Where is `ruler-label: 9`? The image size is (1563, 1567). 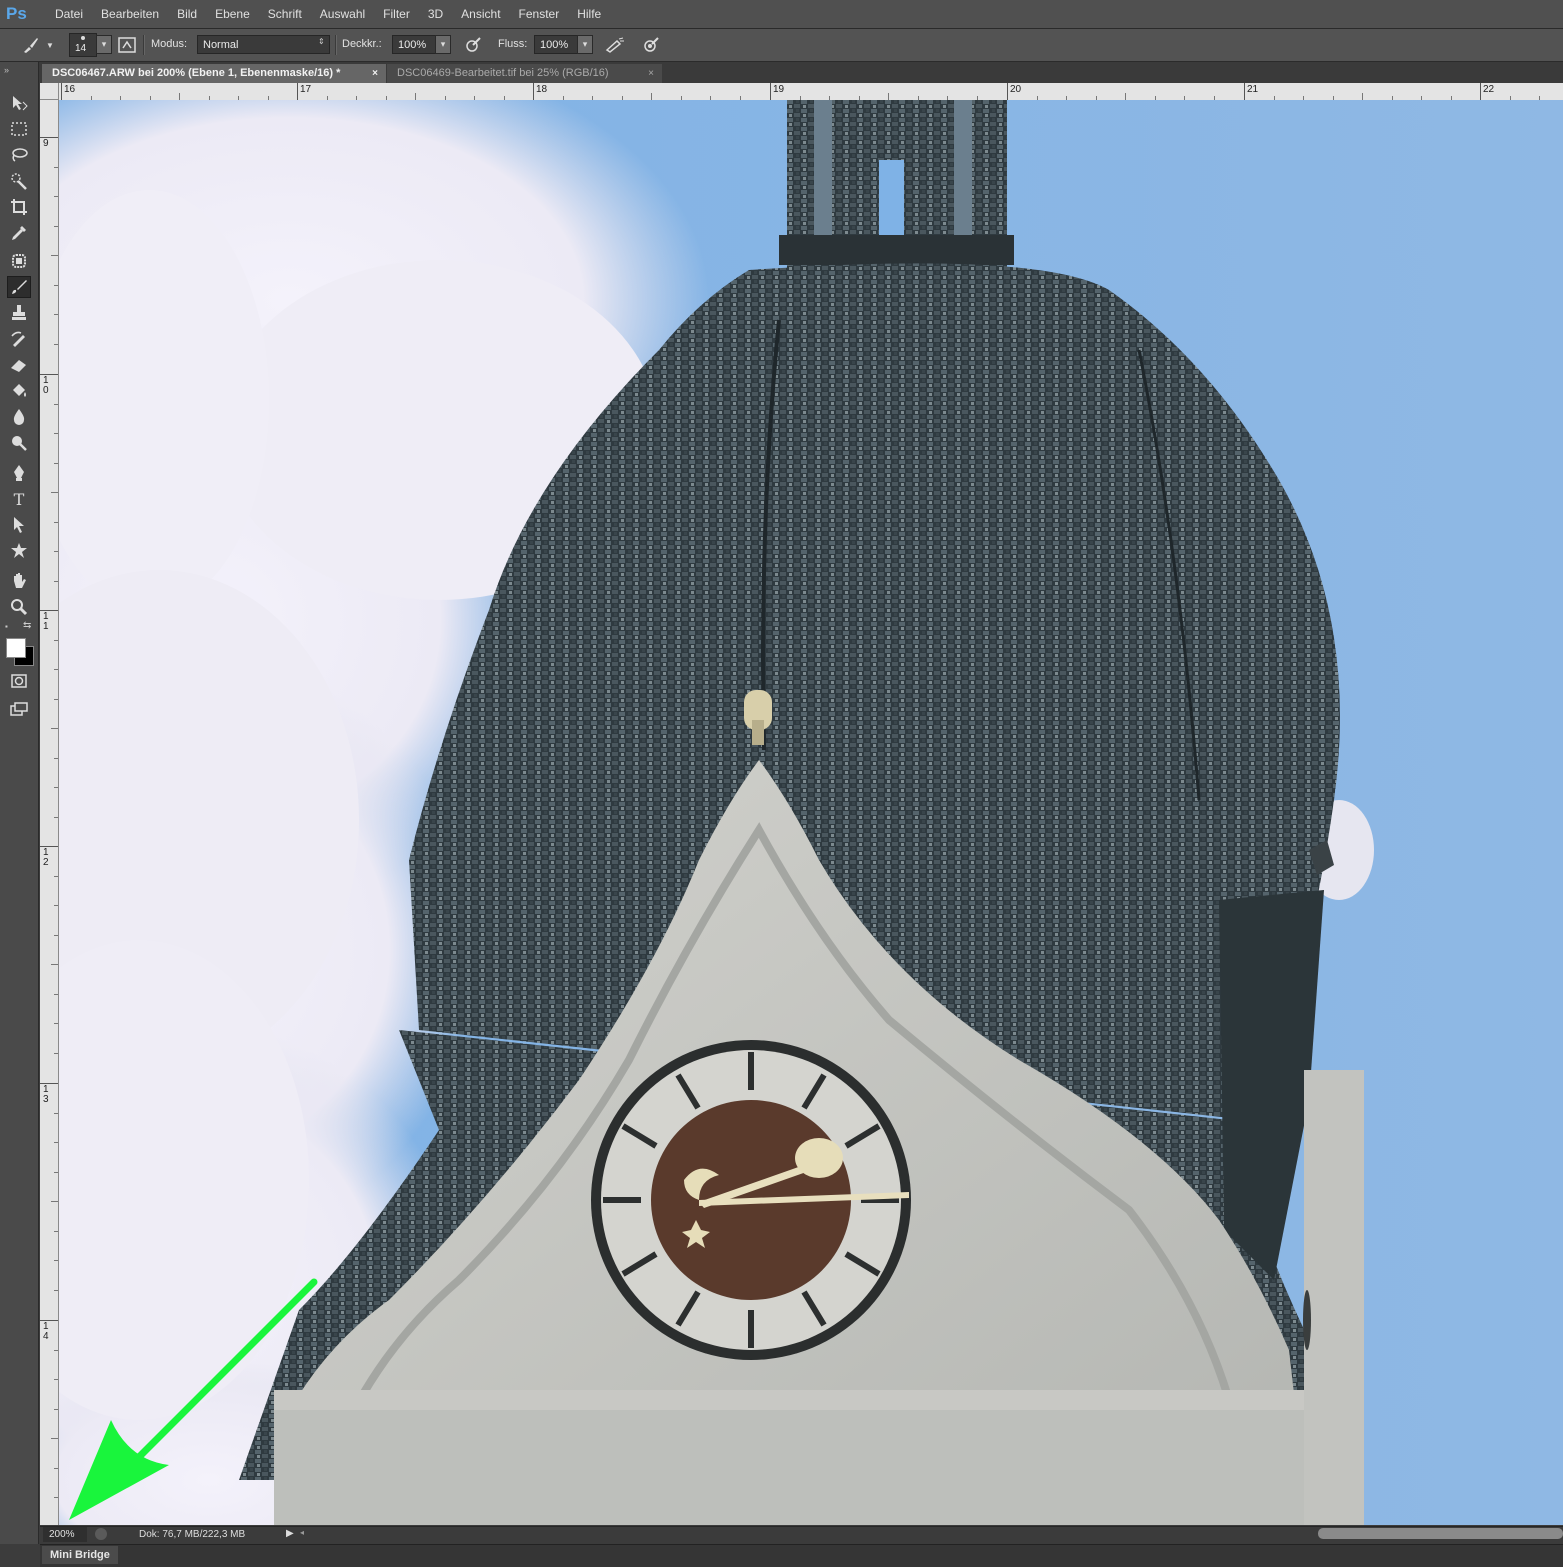
ruler-label: 9 is located at coordinates (46, 143).